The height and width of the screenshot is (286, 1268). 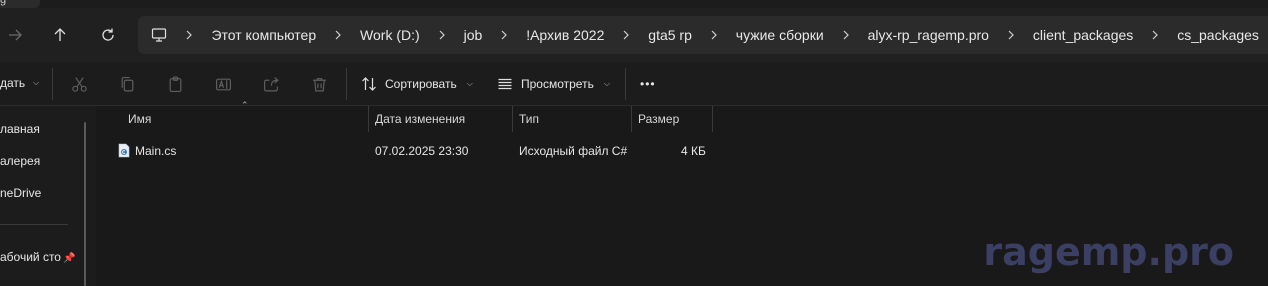 I want to click on breadcrumb-job: job, so click(x=473, y=35).